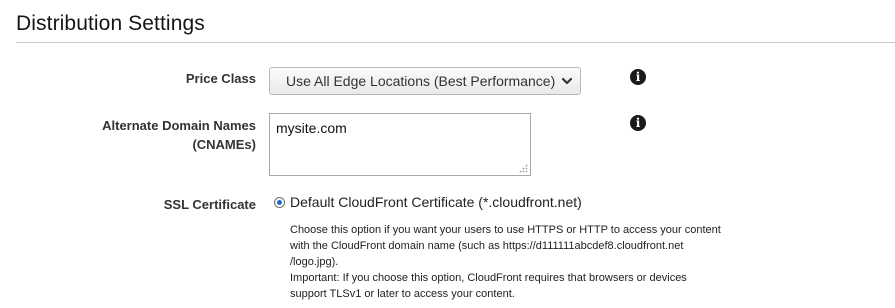 Image resolution: width=895 pixels, height=308 pixels. What do you see at coordinates (638, 123) in the screenshot?
I see `alternate-domain-names-info-icon: i` at bounding box center [638, 123].